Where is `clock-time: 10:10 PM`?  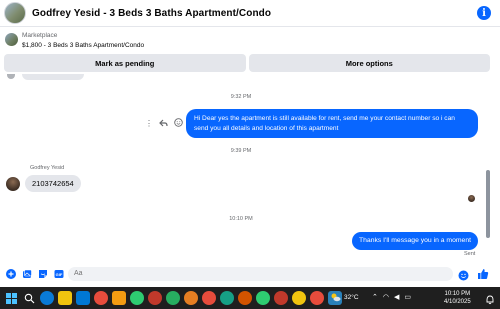 clock-time: 10:10 PM is located at coordinates (457, 294).